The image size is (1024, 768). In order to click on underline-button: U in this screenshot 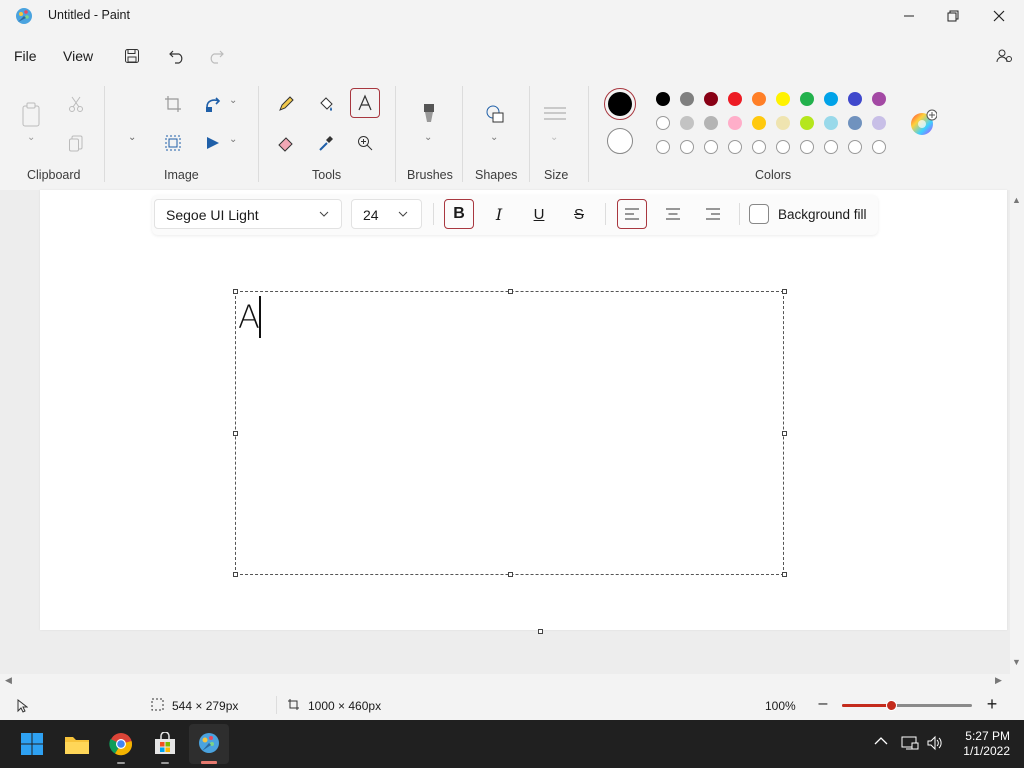, I will do `click(539, 214)`.